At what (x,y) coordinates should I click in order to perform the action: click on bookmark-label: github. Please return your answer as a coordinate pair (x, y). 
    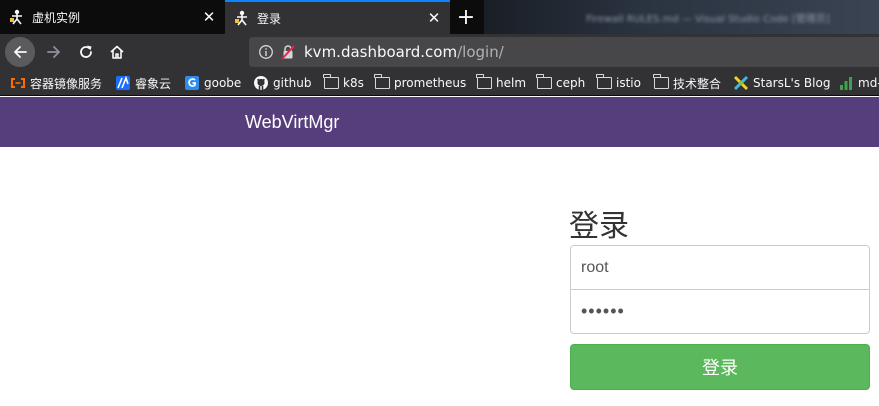
    Looking at the image, I should click on (292, 83).